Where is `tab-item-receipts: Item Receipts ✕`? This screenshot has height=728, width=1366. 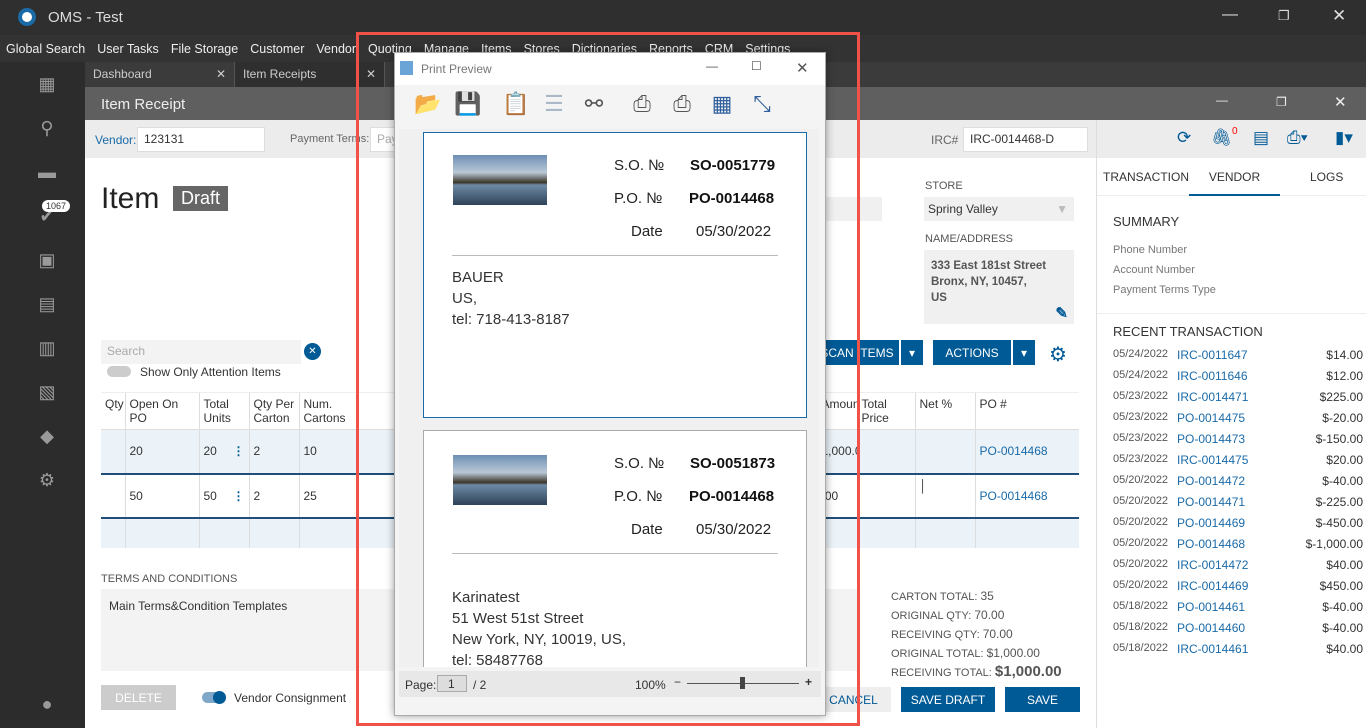 tab-item-receipts: Item Receipts ✕ is located at coordinates (310, 74).